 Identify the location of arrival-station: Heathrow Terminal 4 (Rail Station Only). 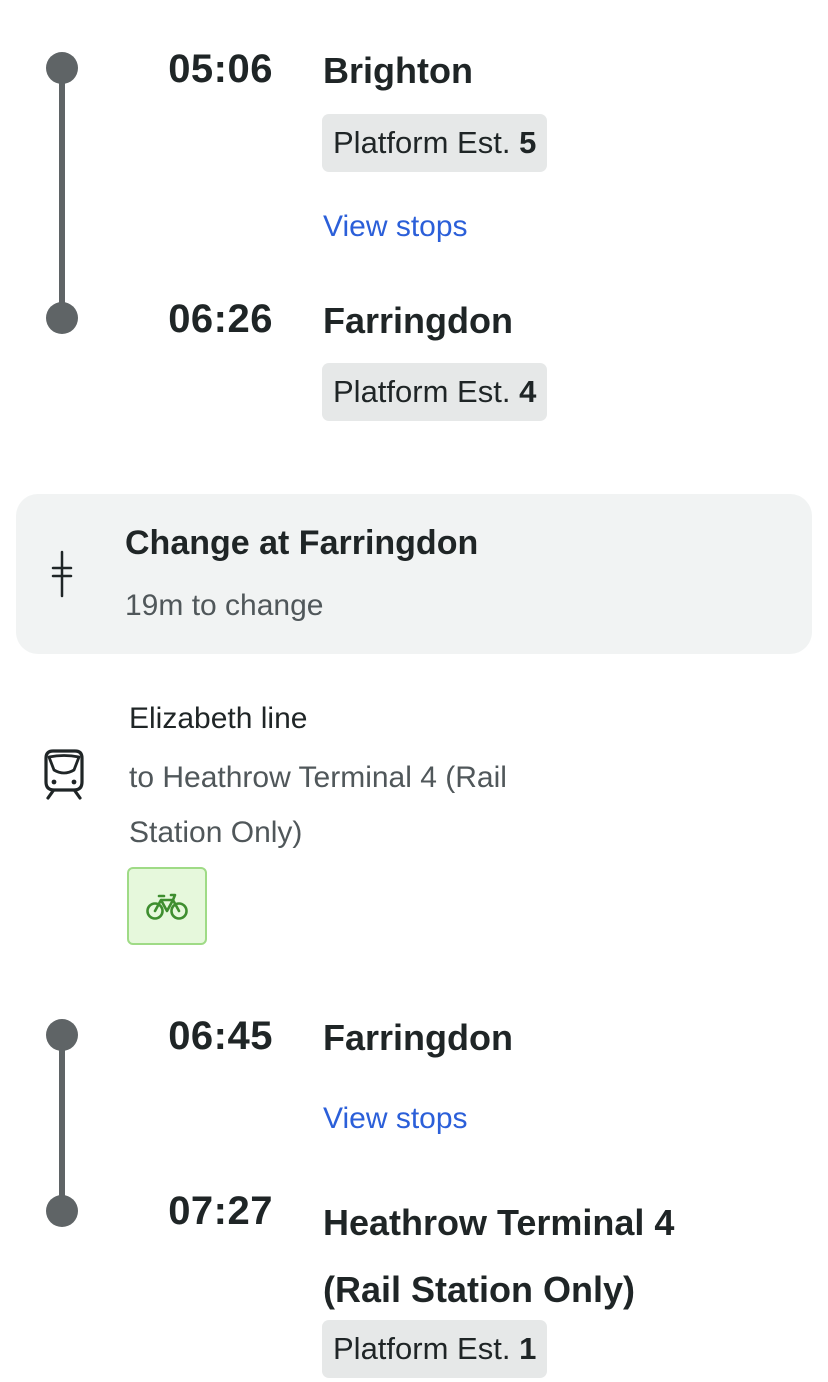
(499, 1256).